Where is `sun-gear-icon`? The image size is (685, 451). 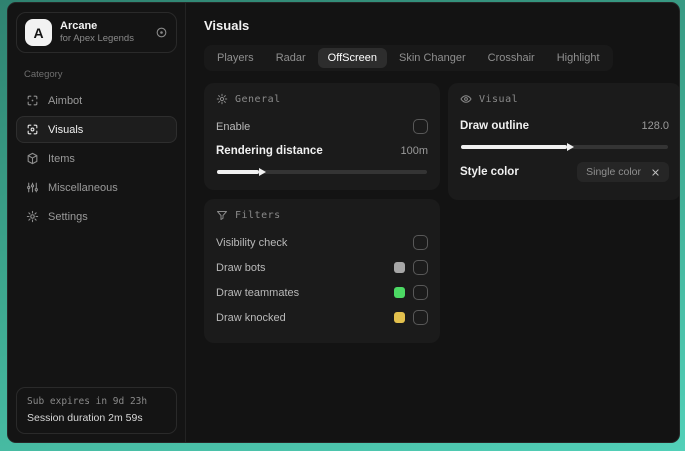
sun-gear-icon is located at coordinates (222, 99).